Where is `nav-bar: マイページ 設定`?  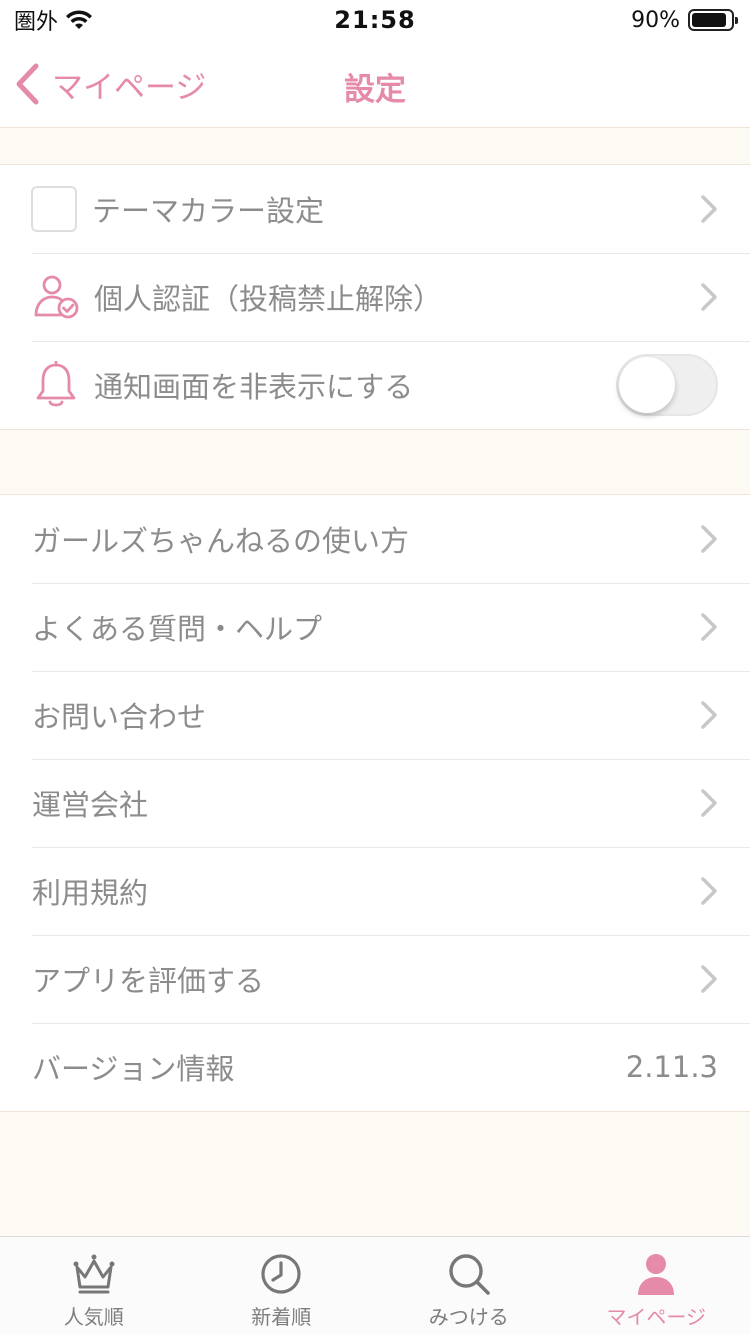
nav-bar: マイページ 設定 is located at coordinates (375, 84).